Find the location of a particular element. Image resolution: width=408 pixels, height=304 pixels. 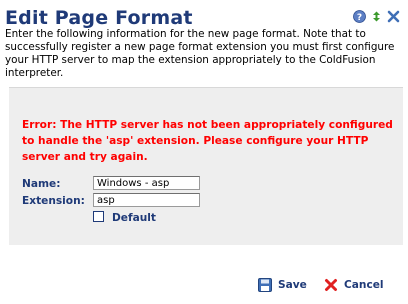

default-label: Default is located at coordinates (134, 218).